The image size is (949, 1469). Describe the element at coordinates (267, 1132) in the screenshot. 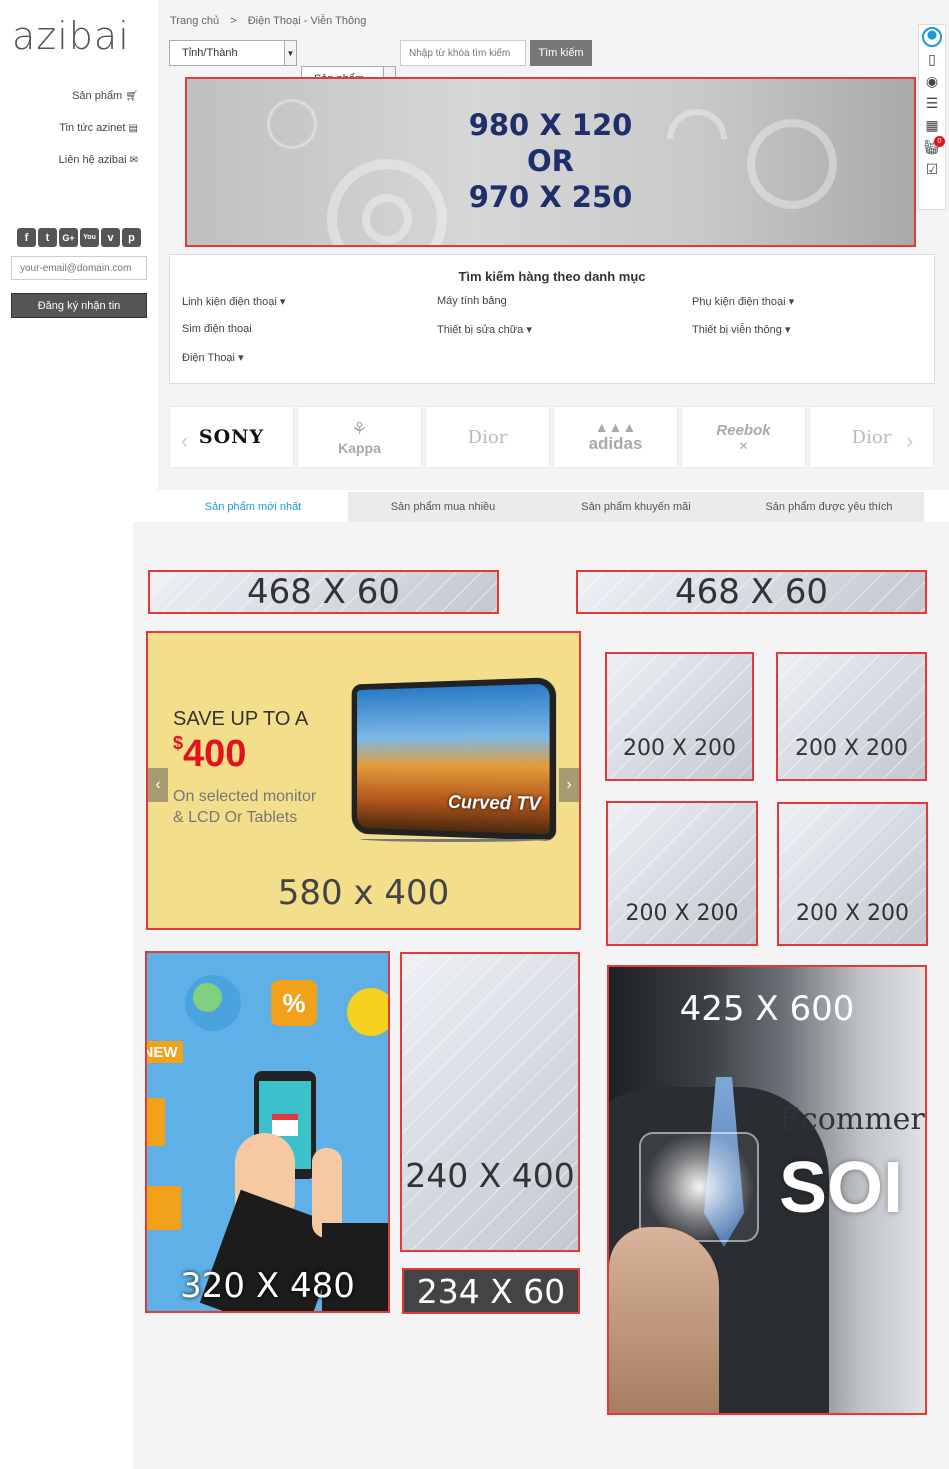

I see `ad-320x480-mobile: % NEW 320 X 480` at that location.